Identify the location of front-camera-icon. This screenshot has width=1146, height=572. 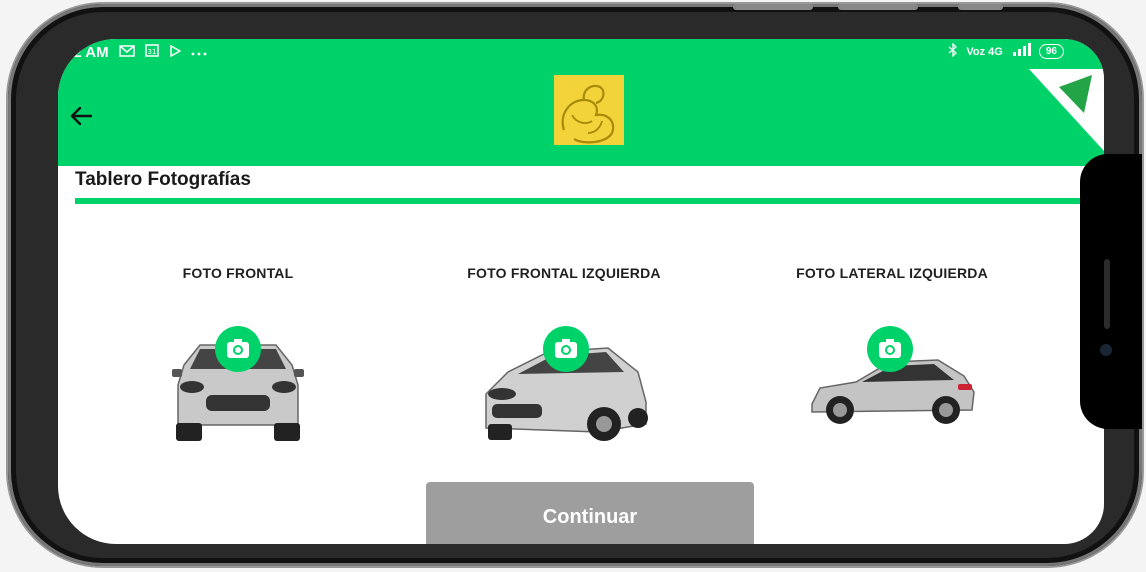
(1106, 350).